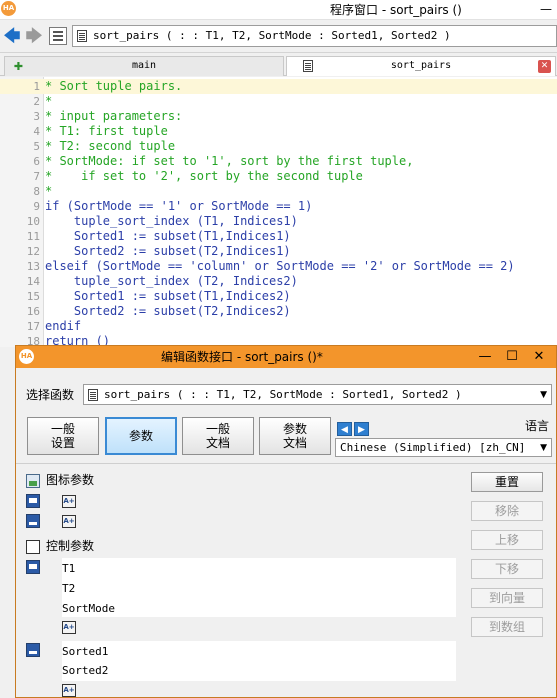 This screenshot has width=557, height=698. What do you see at coordinates (168, 311) in the screenshot?
I see `code-text: Sorted2 := subset(T2,Indices2)` at bounding box center [168, 311].